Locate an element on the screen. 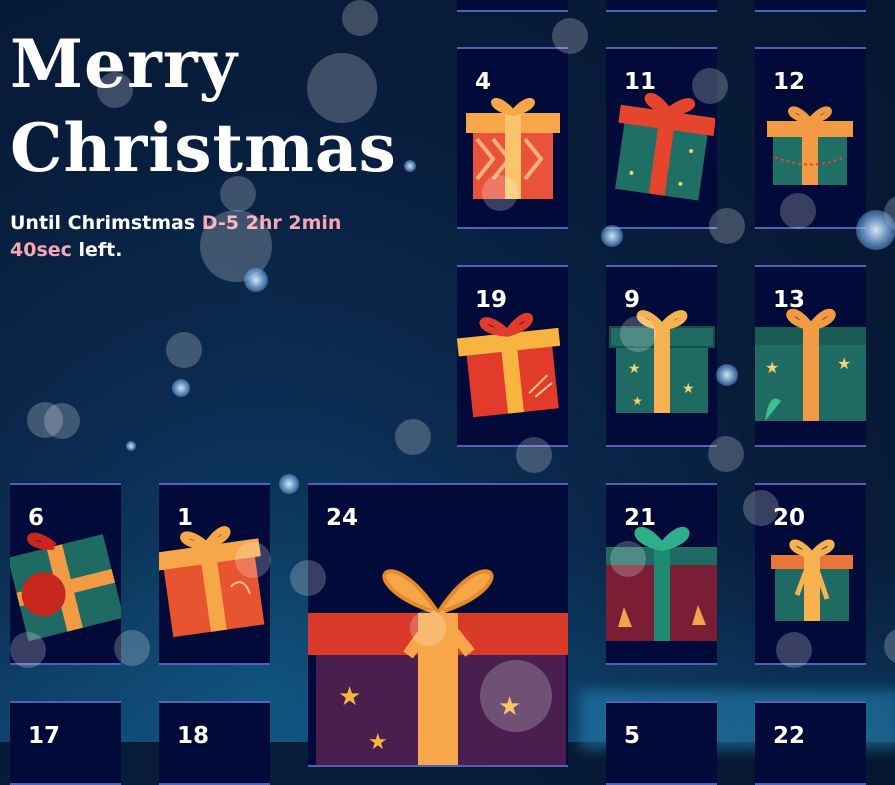  calendar-cell-12: 12 is located at coordinates (810, 138).